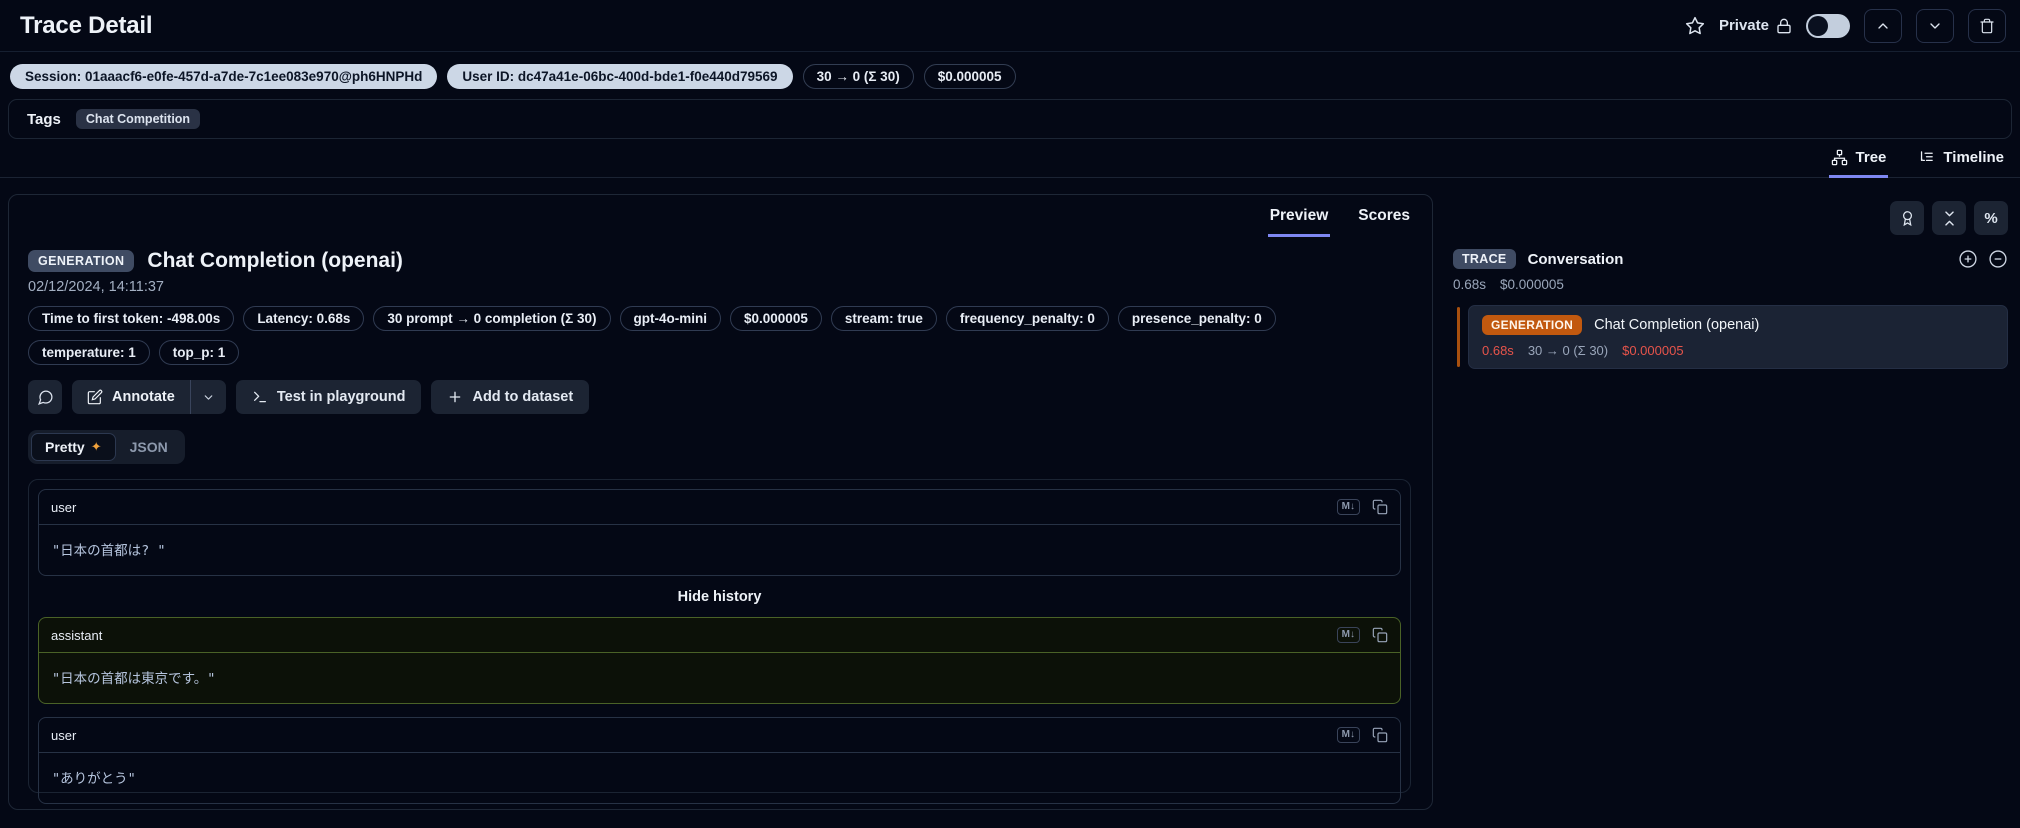  Describe the element at coordinates (1532, 284) in the screenshot. I see `trace-cost: $0.000005` at that location.